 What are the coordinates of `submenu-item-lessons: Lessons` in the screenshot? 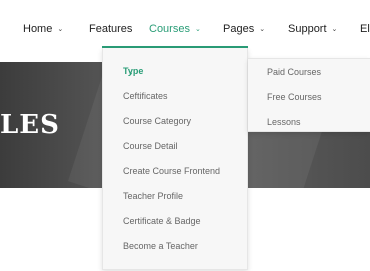 It's located at (284, 122).